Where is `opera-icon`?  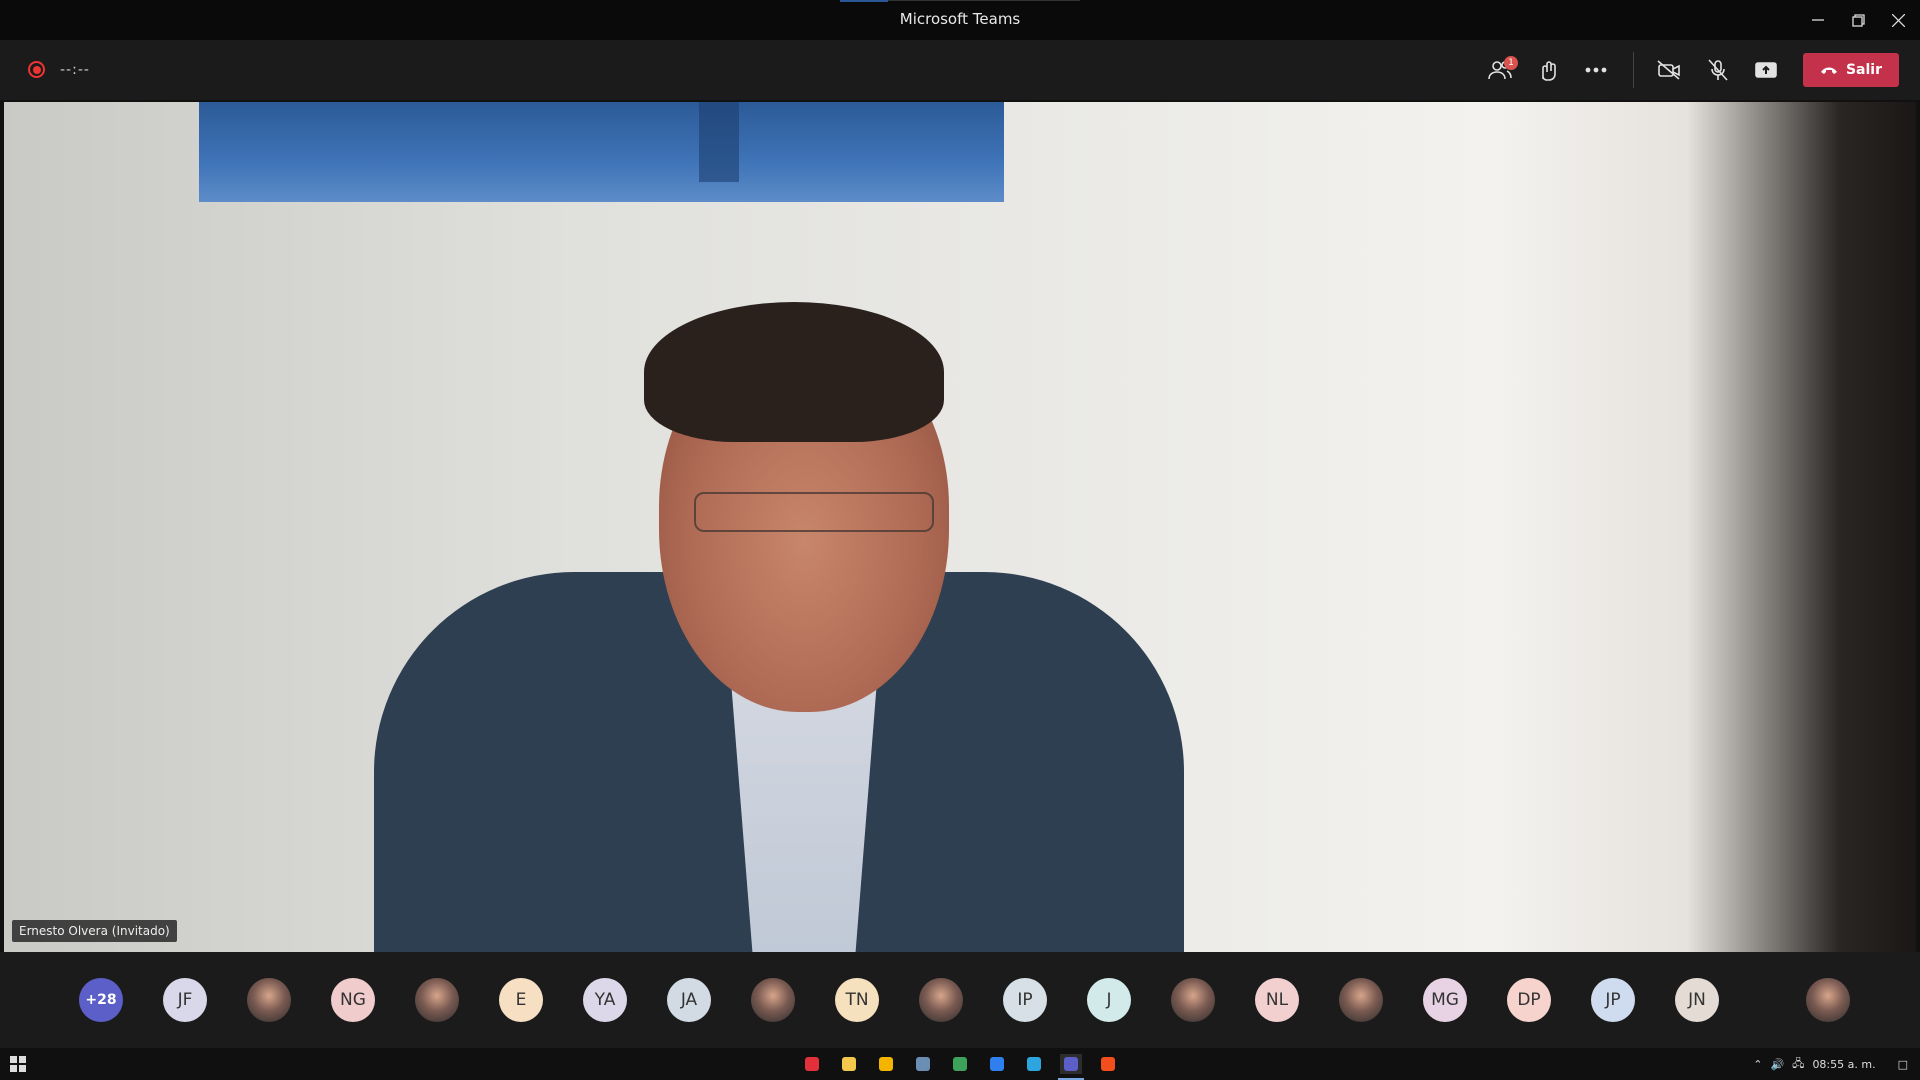
opera-icon is located at coordinates (812, 1064).